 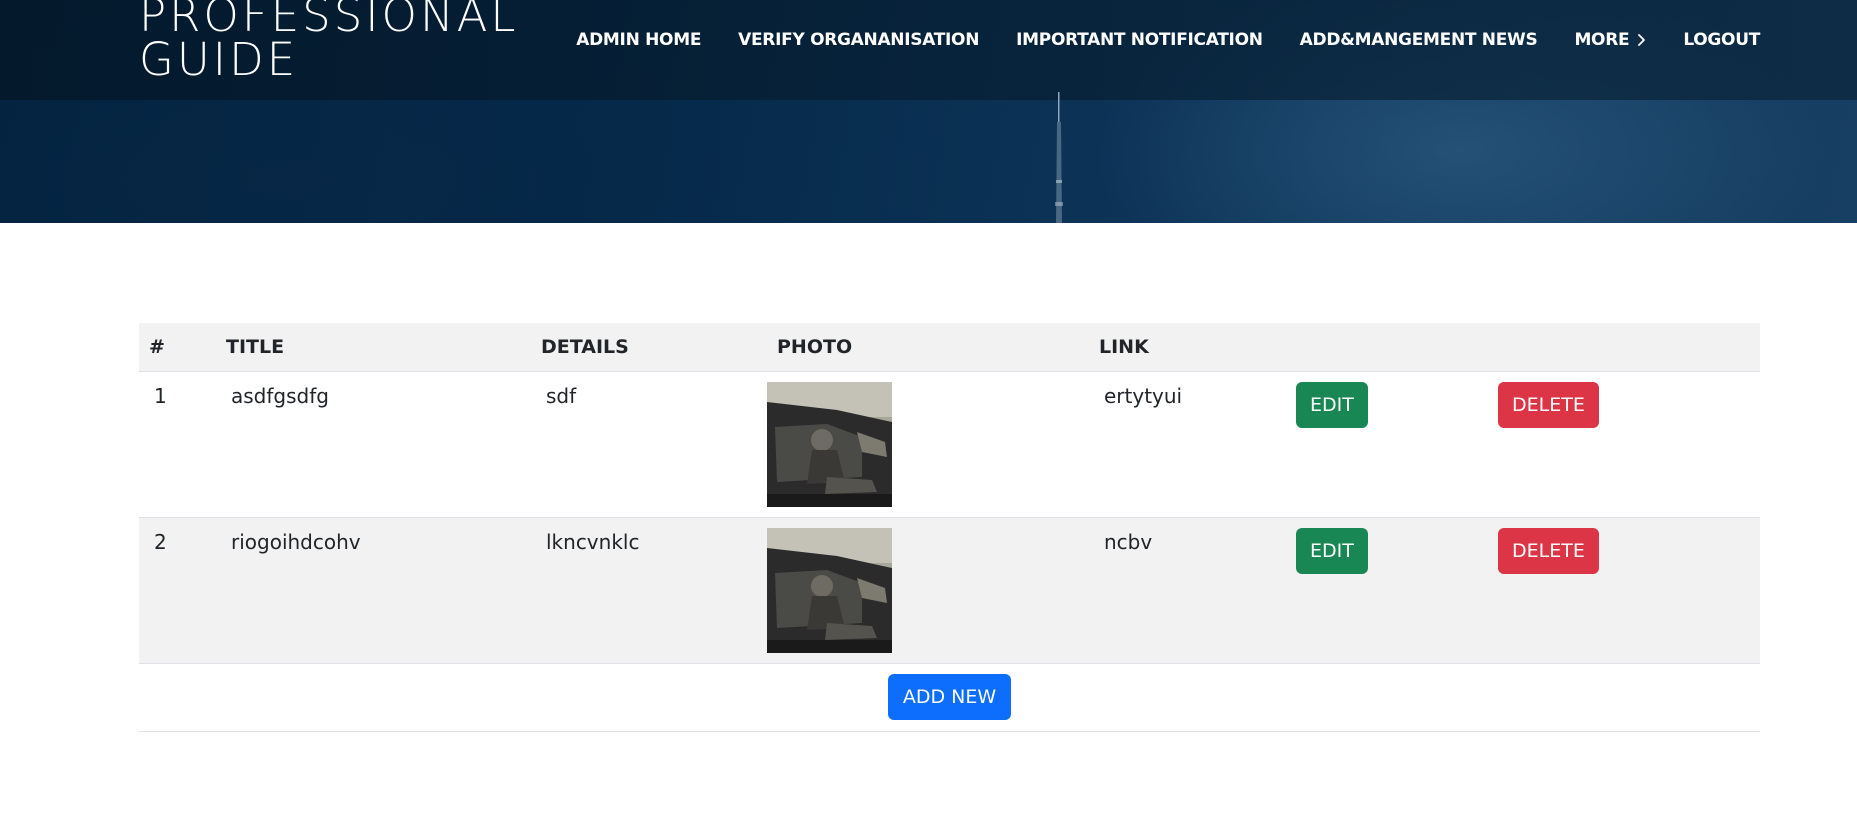 What do you see at coordinates (177, 347) in the screenshot?
I see `column-header-number: #` at bounding box center [177, 347].